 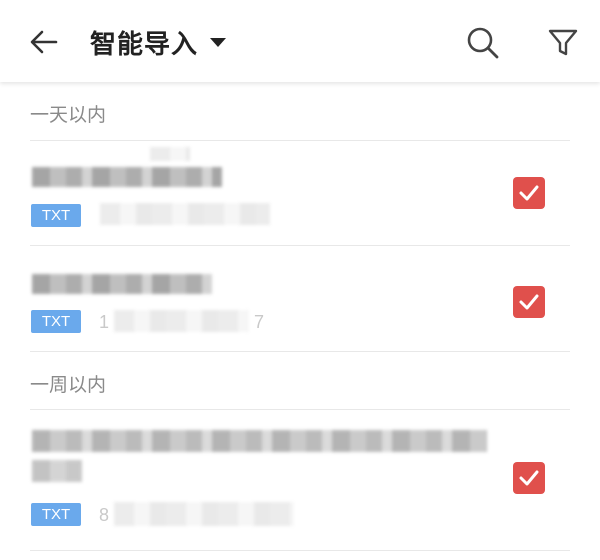 I want to click on file-meta-start: 8, so click(x=104, y=515).